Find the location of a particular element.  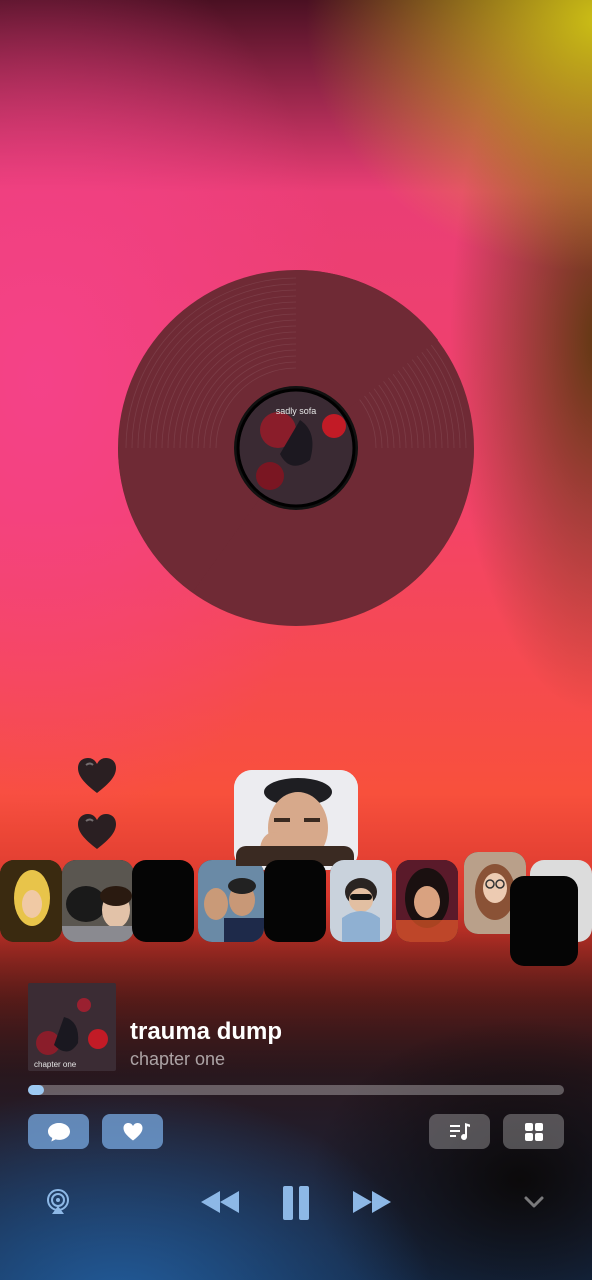

pause-icon is located at coordinates (296, 1203).